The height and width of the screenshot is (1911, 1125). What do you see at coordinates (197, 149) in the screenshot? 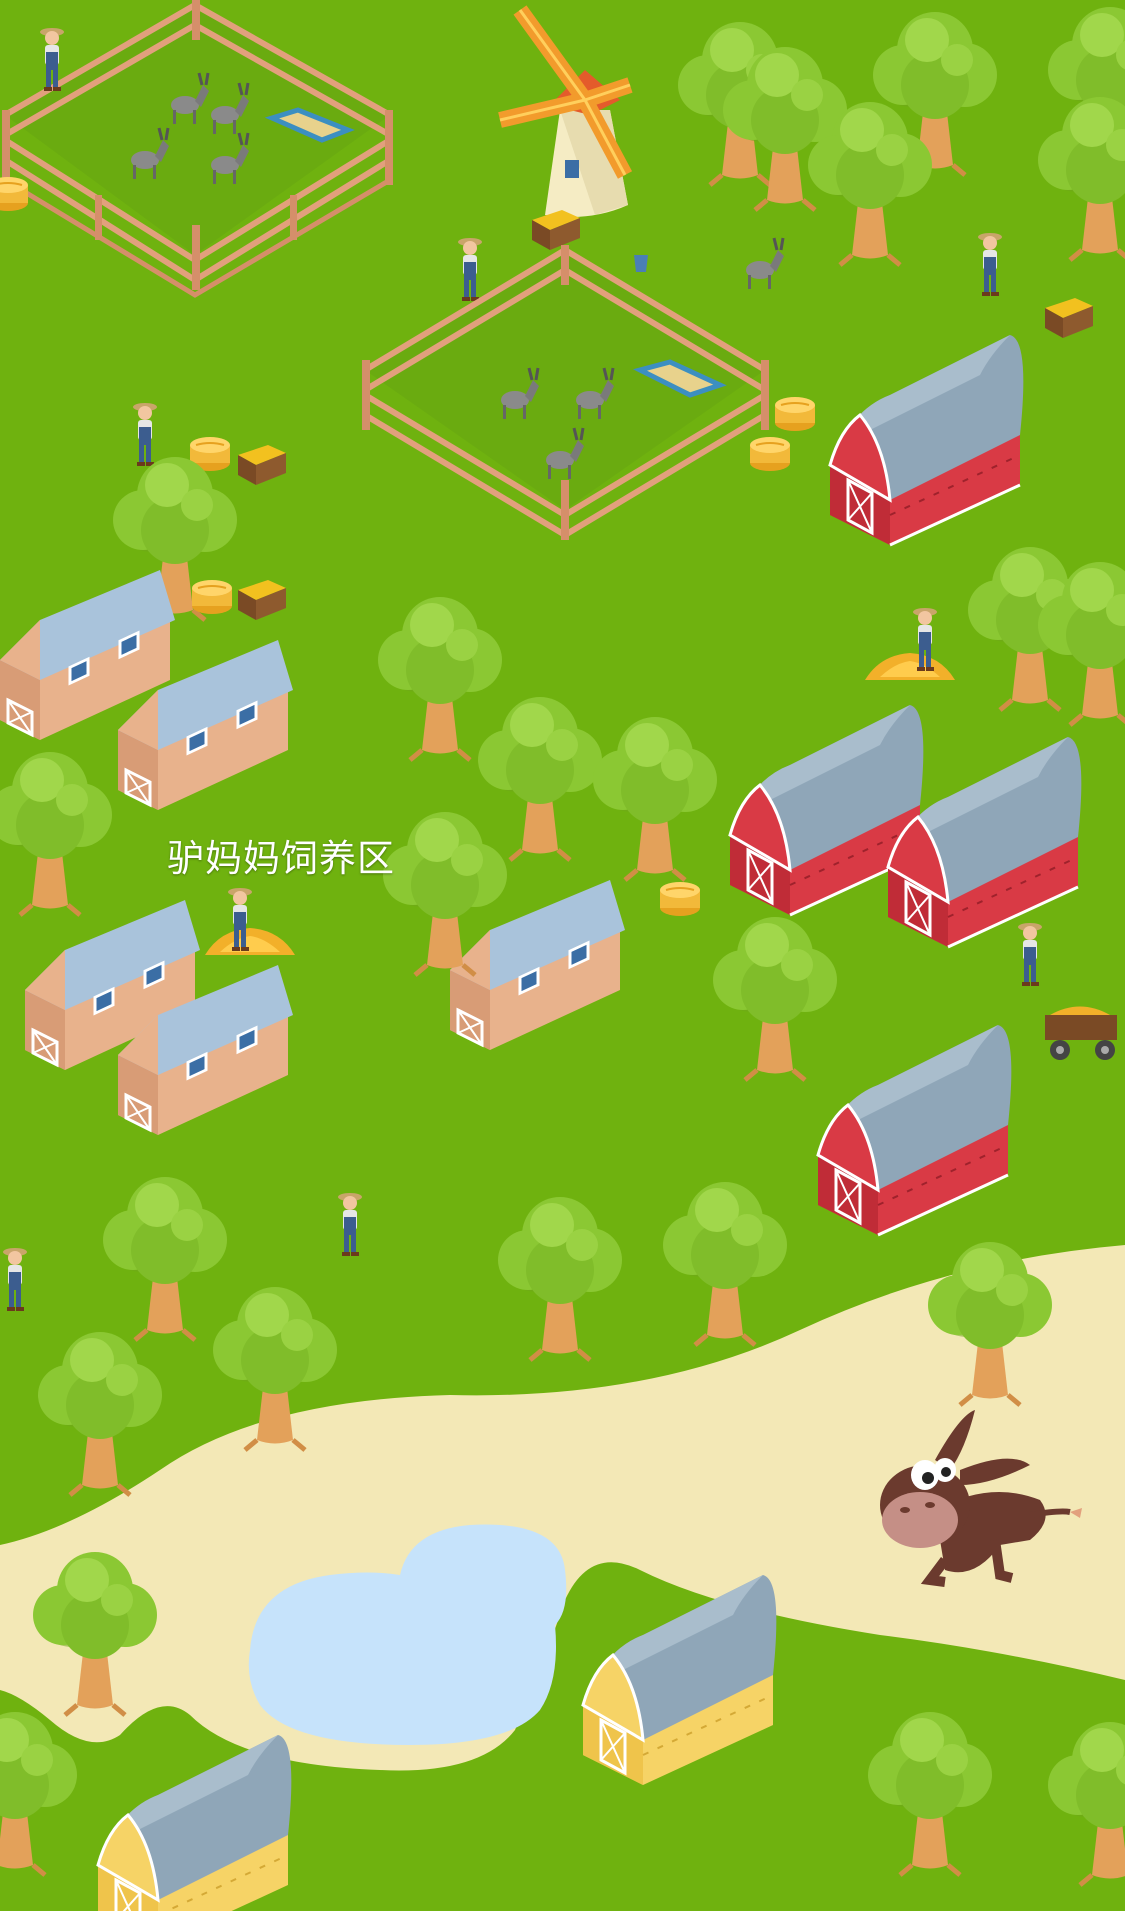
I see `donkey-pen-north` at bounding box center [197, 149].